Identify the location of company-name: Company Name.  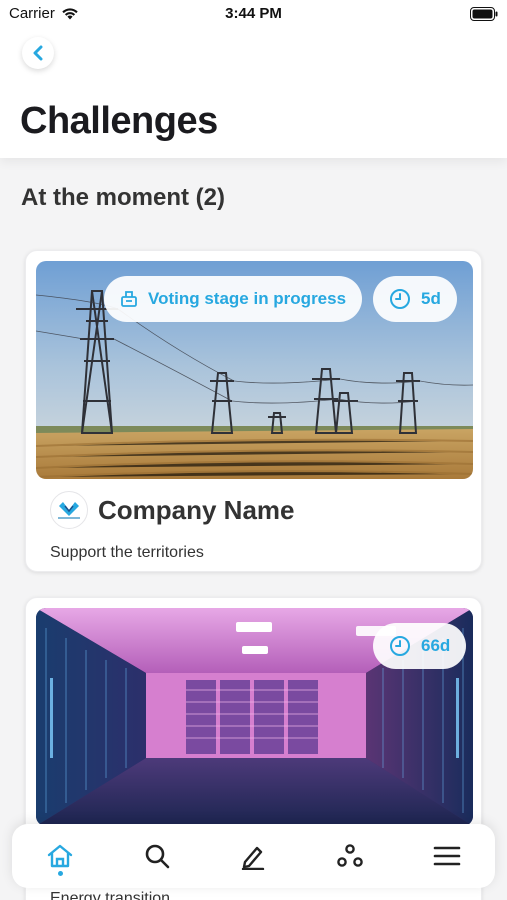
(196, 509).